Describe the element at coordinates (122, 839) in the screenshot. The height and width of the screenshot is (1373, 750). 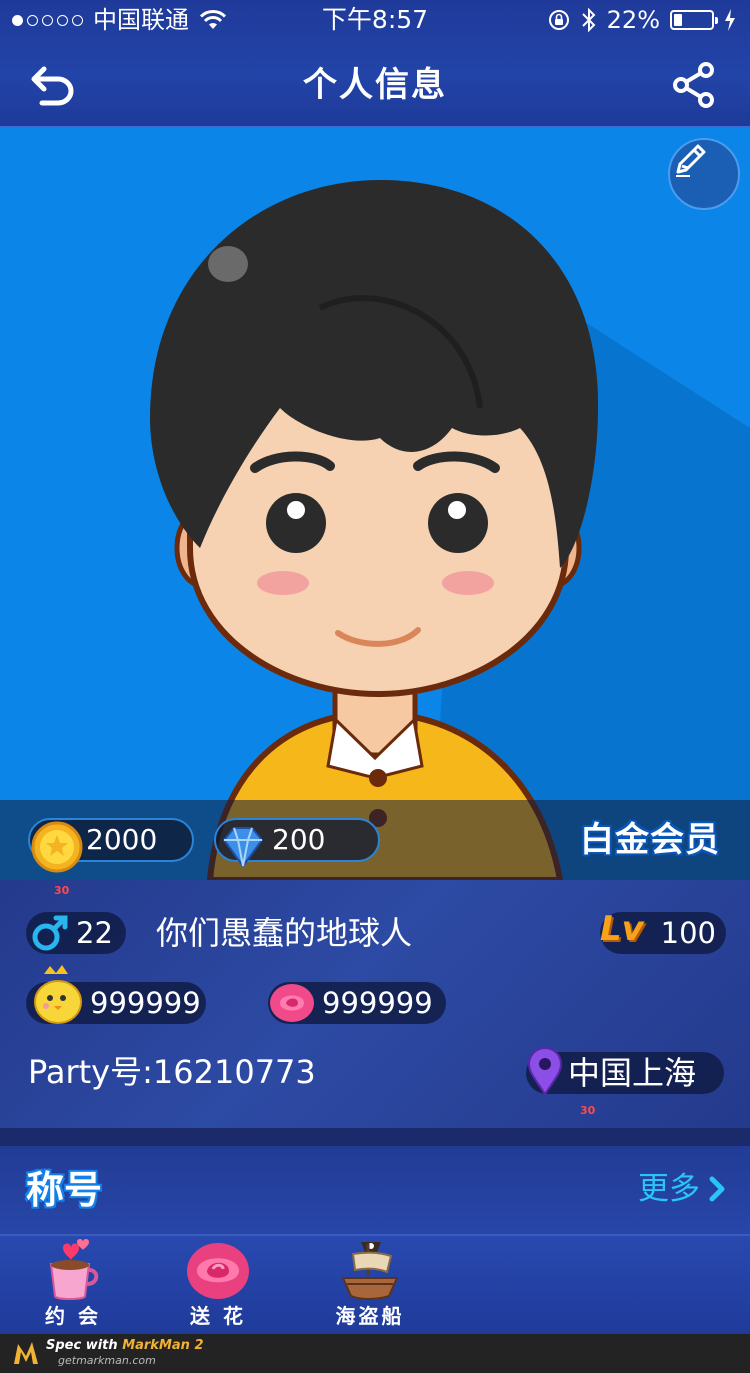
I see `coin-count: 2000` at that location.